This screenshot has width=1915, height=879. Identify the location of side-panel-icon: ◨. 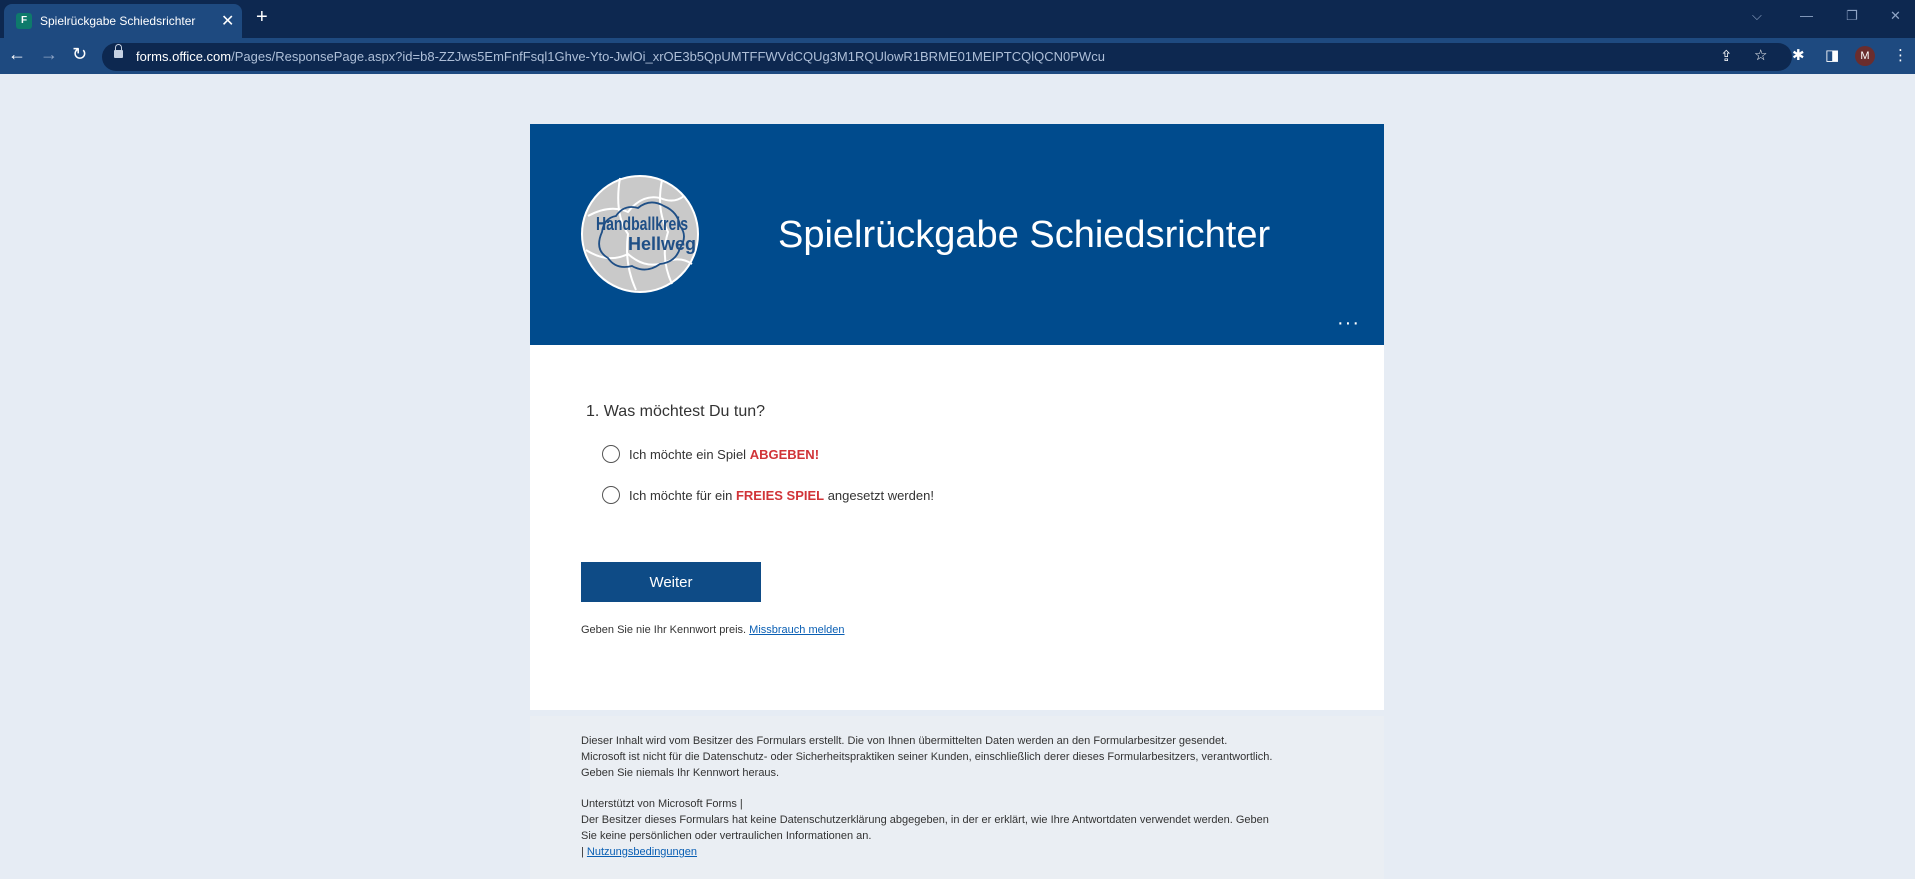
(1832, 55).